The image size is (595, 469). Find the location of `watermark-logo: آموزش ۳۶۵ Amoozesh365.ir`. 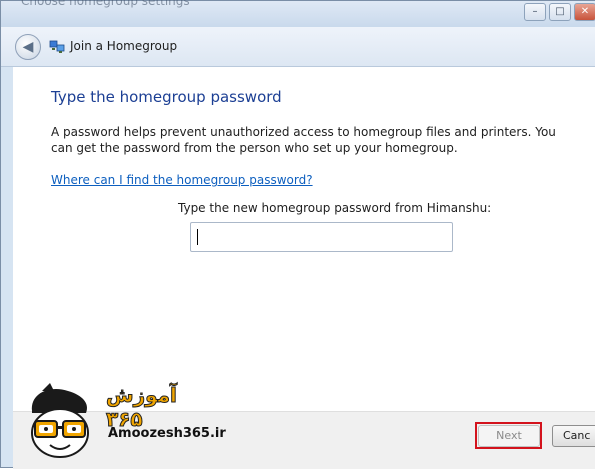

watermark-logo: آموزش ۳۶۵ Amoozesh365.ir is located at coordinates (123, 423).